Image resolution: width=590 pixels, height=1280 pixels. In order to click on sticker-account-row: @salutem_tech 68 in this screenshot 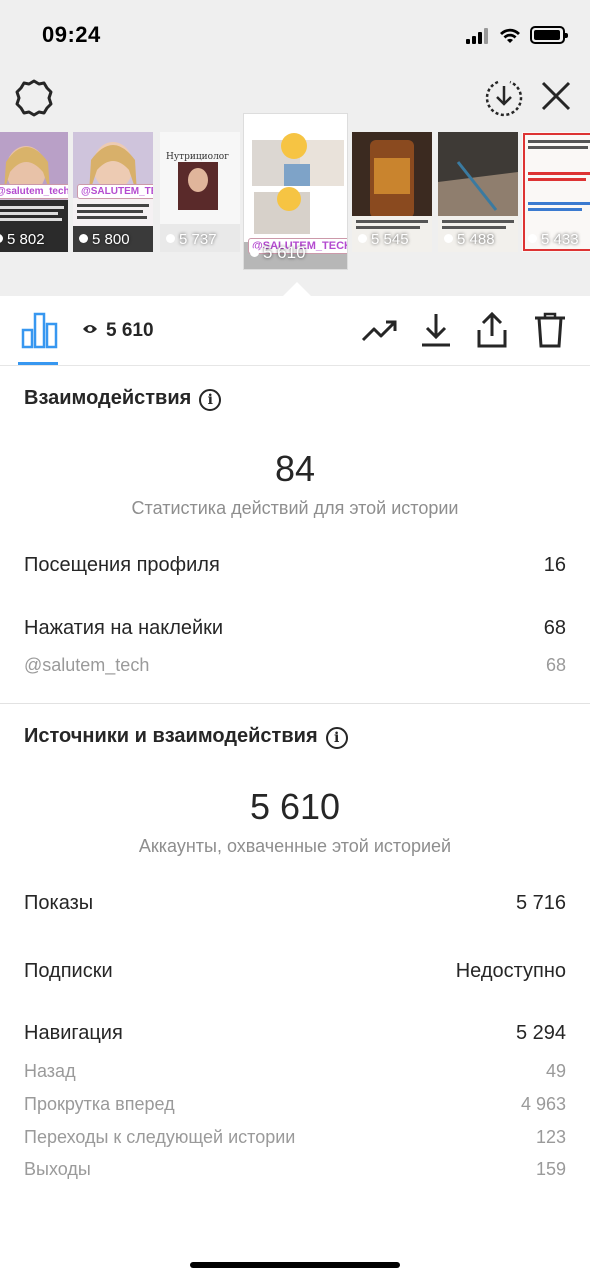, I will do `click(295, 665)`.